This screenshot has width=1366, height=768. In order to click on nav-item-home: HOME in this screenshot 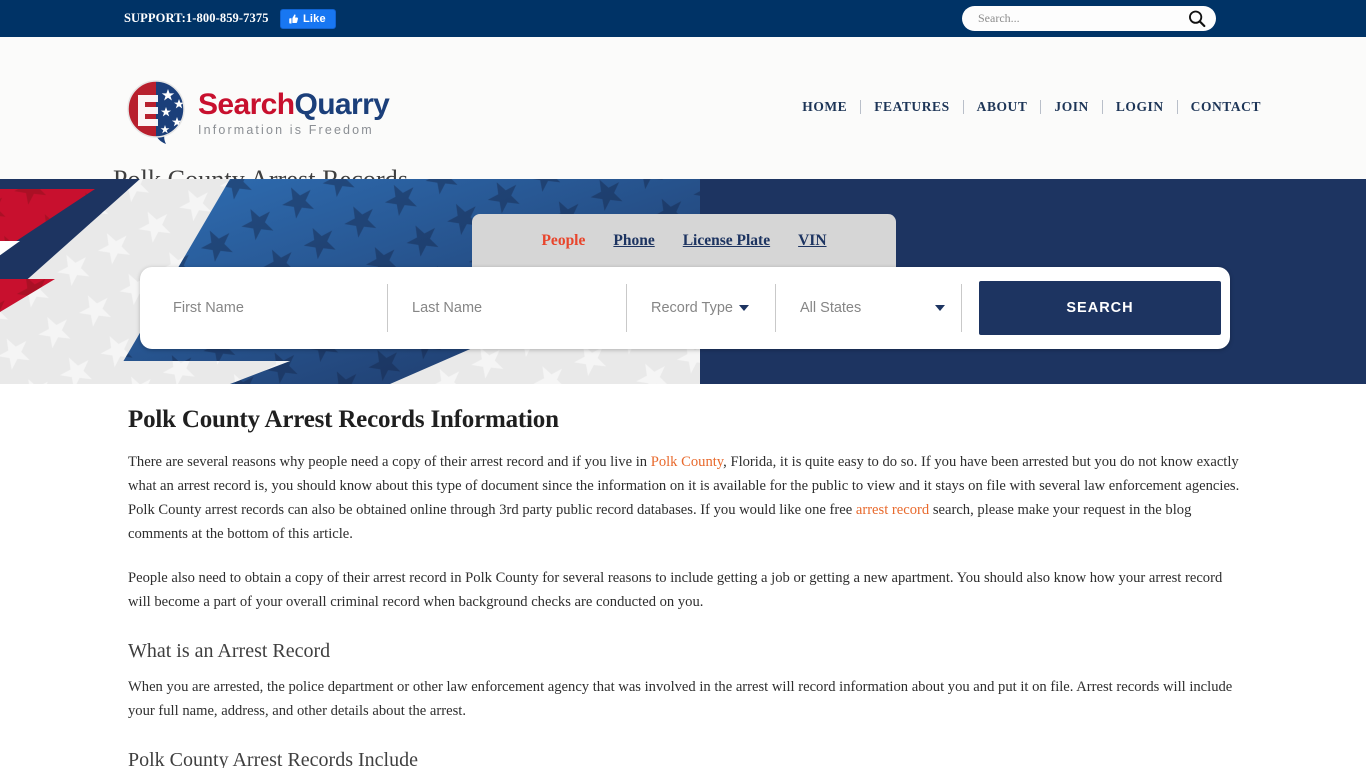, I will do `click(824, 107)`.